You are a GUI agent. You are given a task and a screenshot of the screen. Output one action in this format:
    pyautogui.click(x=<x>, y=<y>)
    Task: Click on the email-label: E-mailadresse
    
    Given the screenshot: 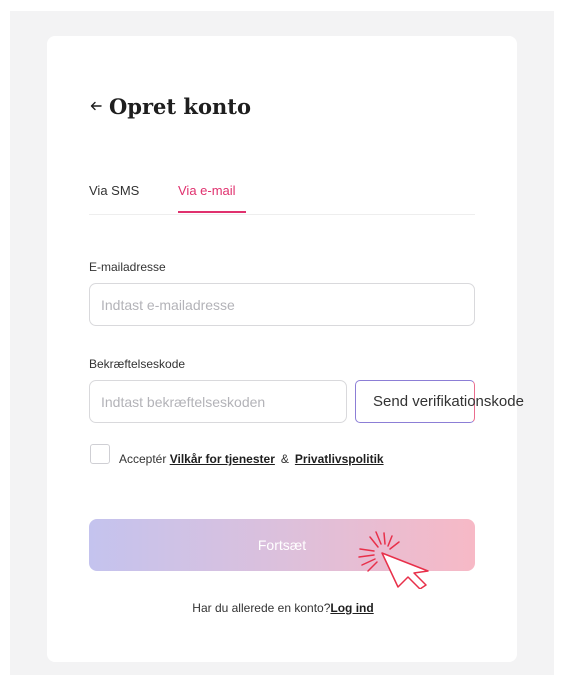 What is the action you would take?
    pyautogui.click(x=127, y=267)
    